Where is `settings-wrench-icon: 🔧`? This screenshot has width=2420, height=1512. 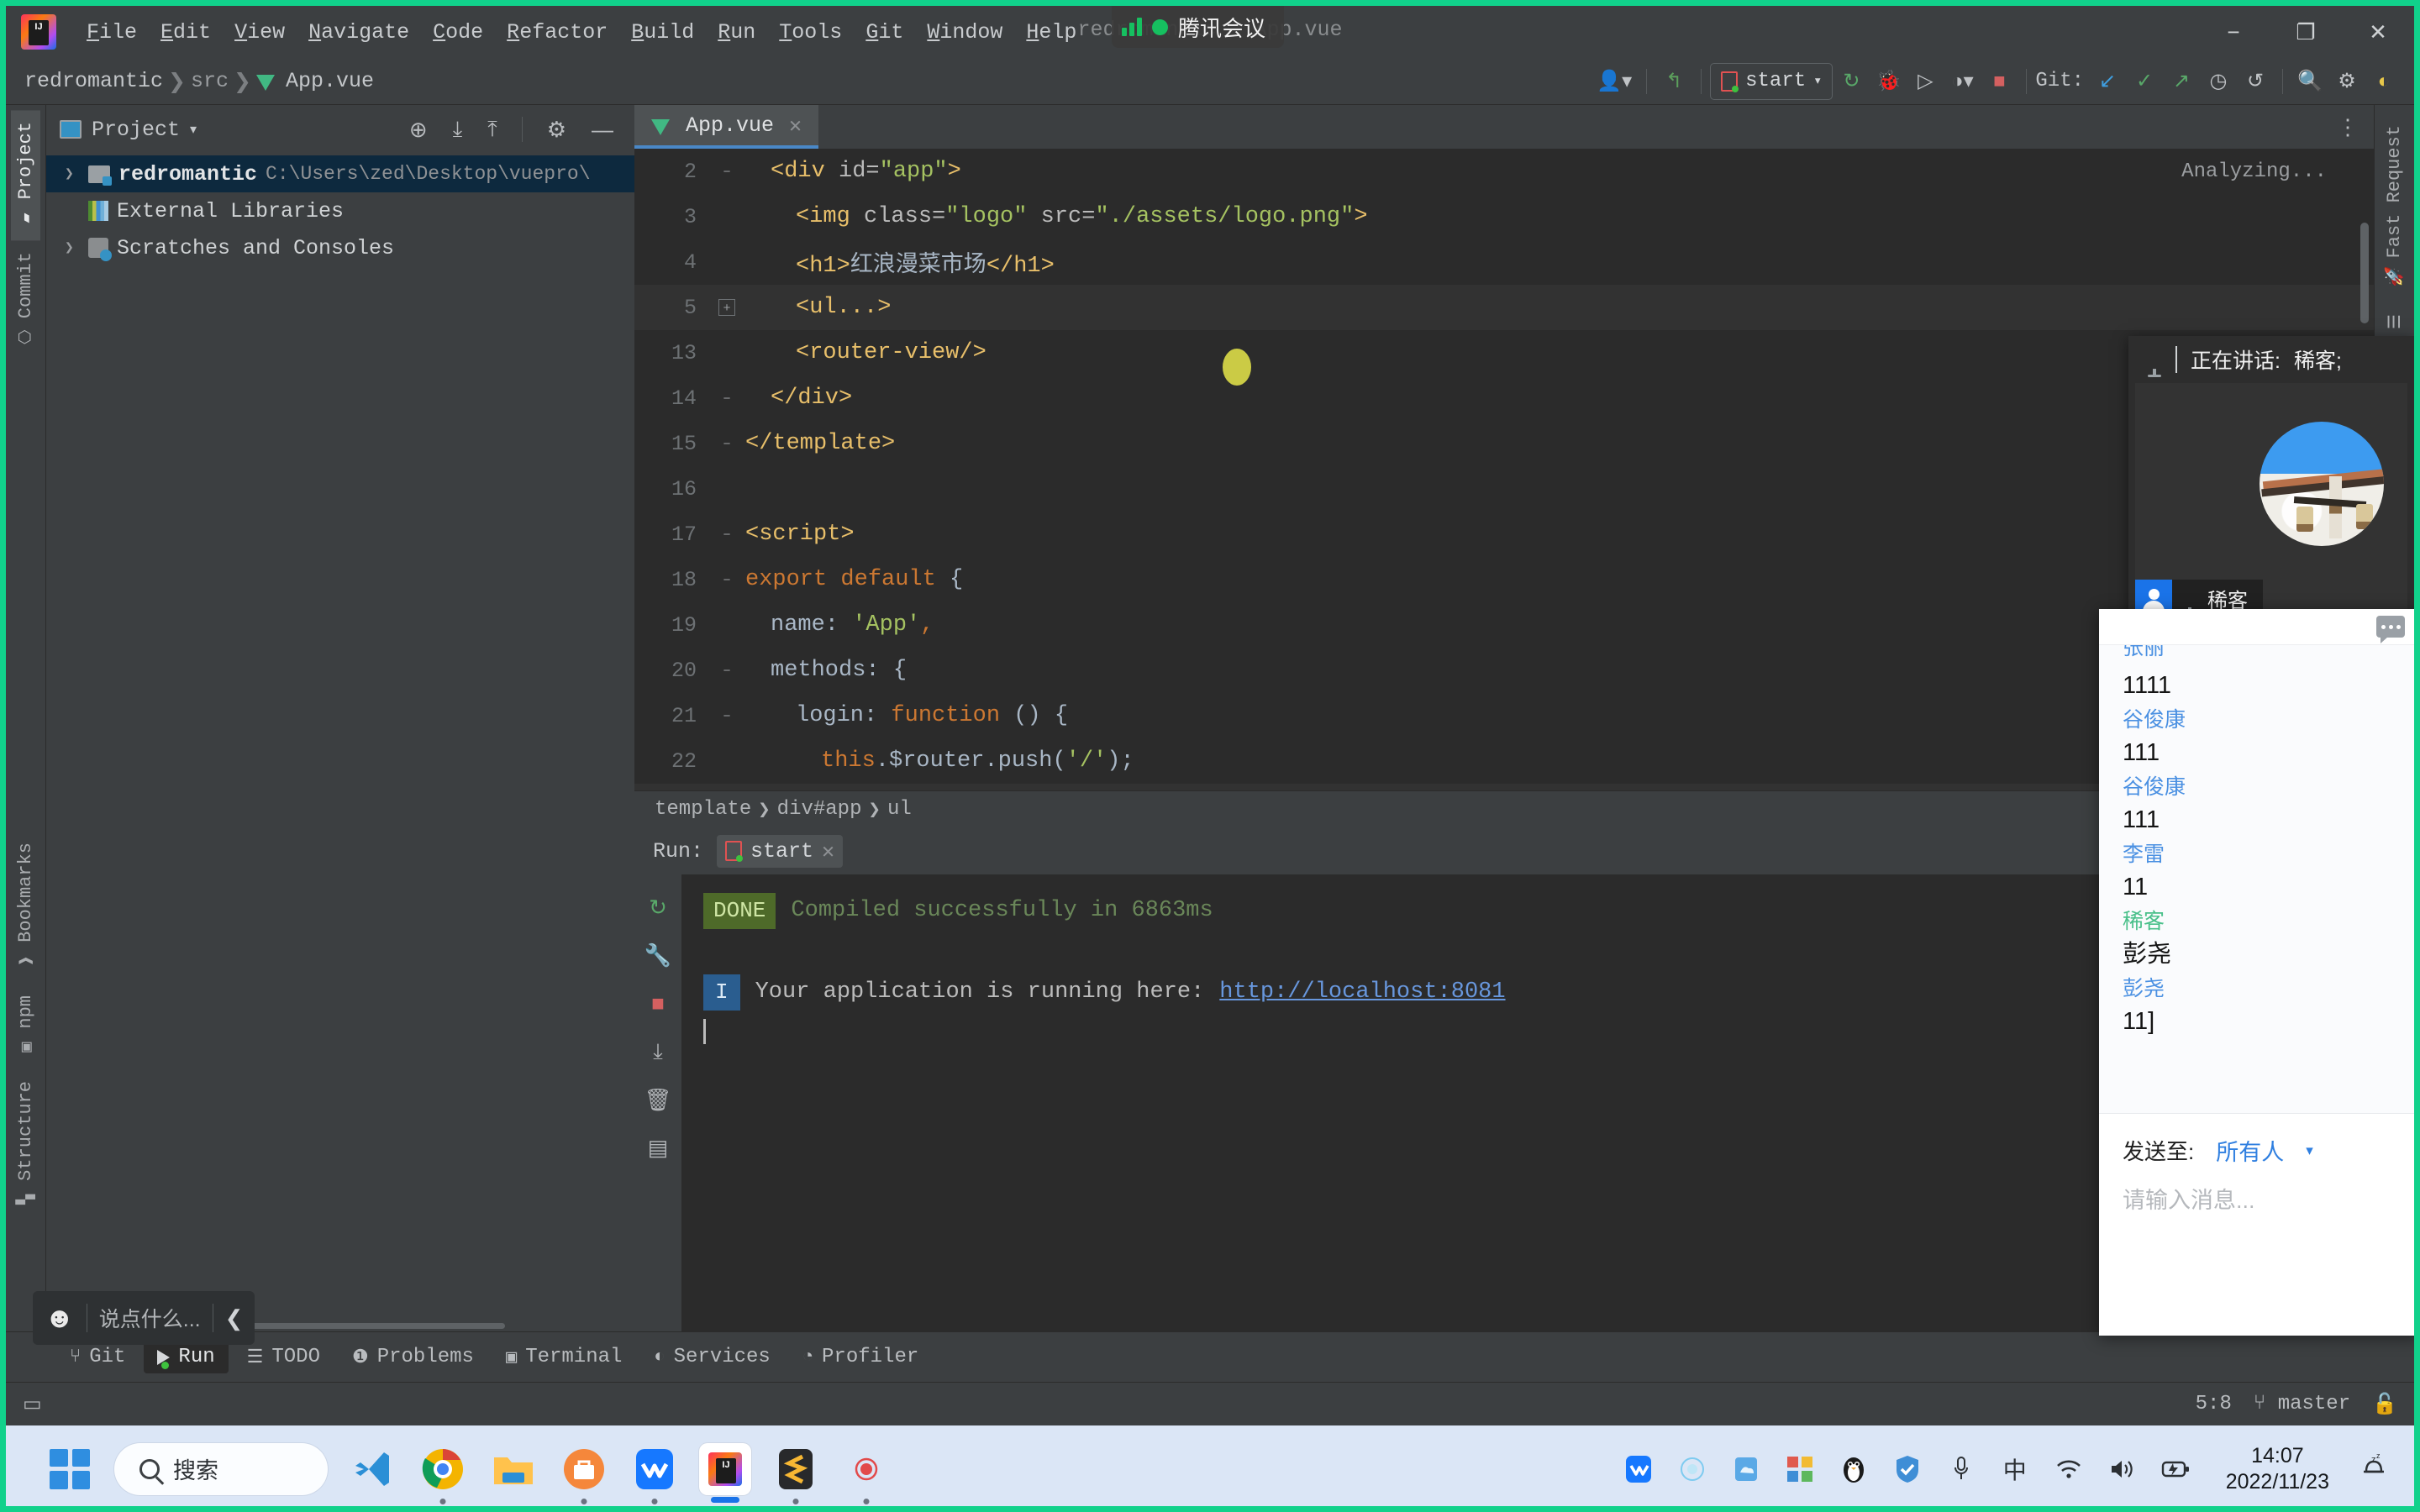
settings-wrench-icon: 🔧 is located at coordinates (658, 955).